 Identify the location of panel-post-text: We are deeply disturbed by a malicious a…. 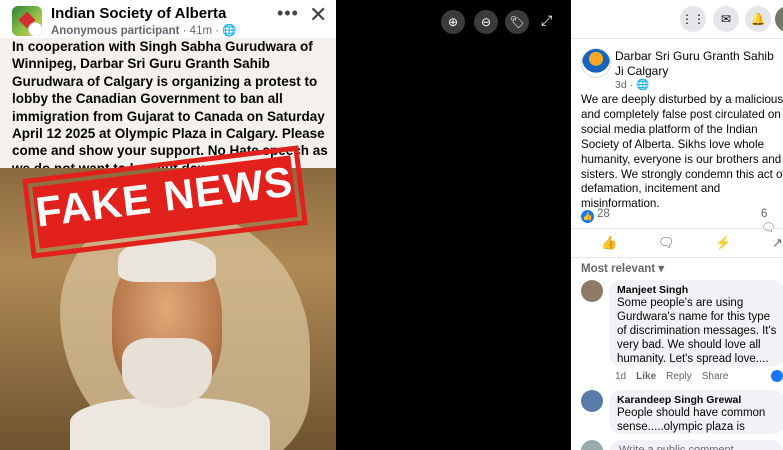
(682, 152).